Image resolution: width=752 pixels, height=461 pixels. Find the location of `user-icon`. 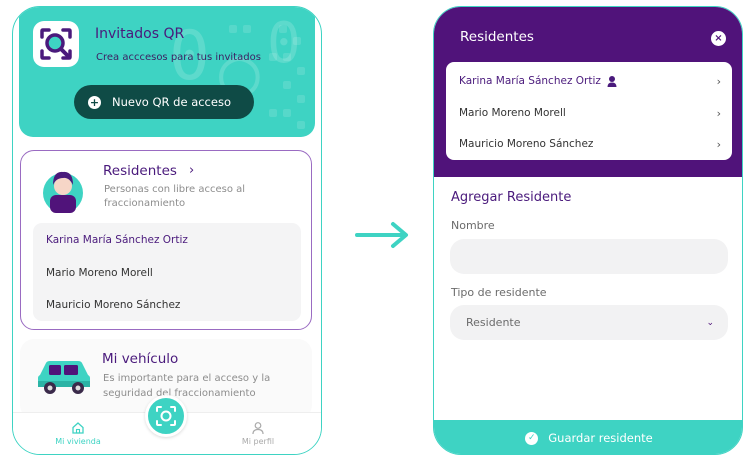

user-icon is located at coordinates (258, 428).